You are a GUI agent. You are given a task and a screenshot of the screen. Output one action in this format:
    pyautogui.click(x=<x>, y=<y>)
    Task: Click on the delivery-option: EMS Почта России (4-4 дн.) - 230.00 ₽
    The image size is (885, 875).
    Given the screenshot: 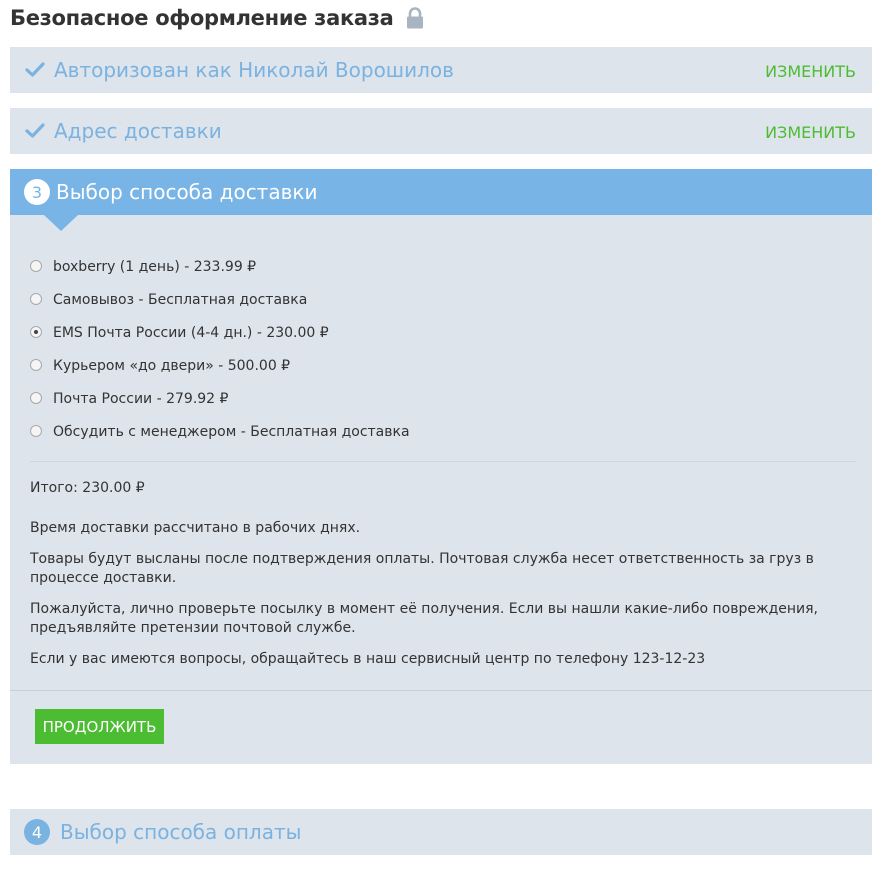 What is the action you would take?
    pyautogui.click(x=220, y=339)
    